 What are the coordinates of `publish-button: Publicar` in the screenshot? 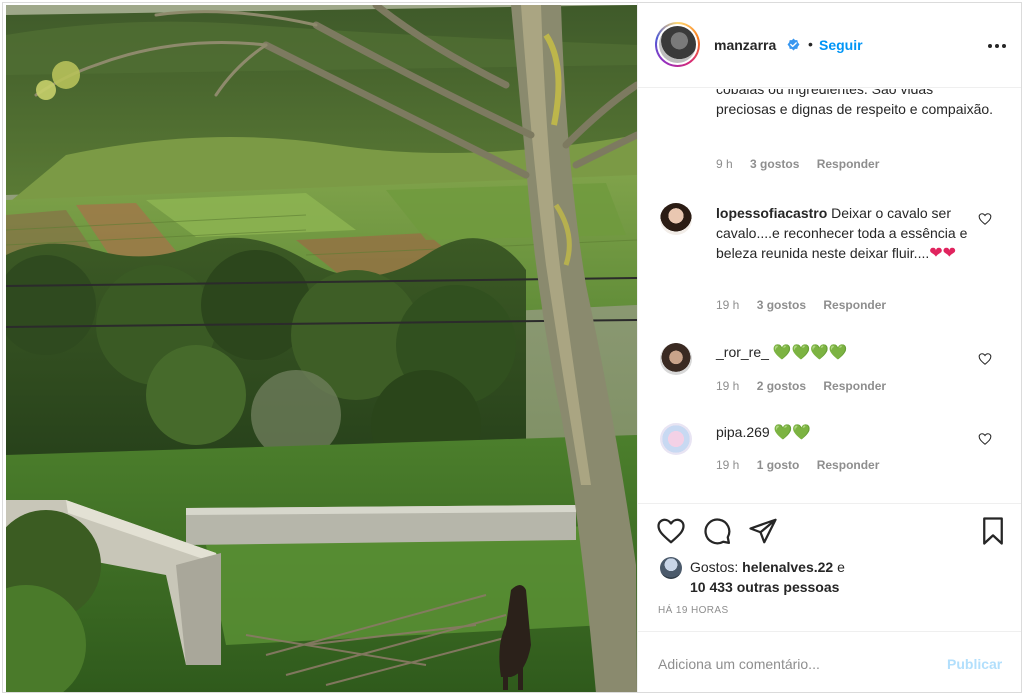 It's located at (974, 664).